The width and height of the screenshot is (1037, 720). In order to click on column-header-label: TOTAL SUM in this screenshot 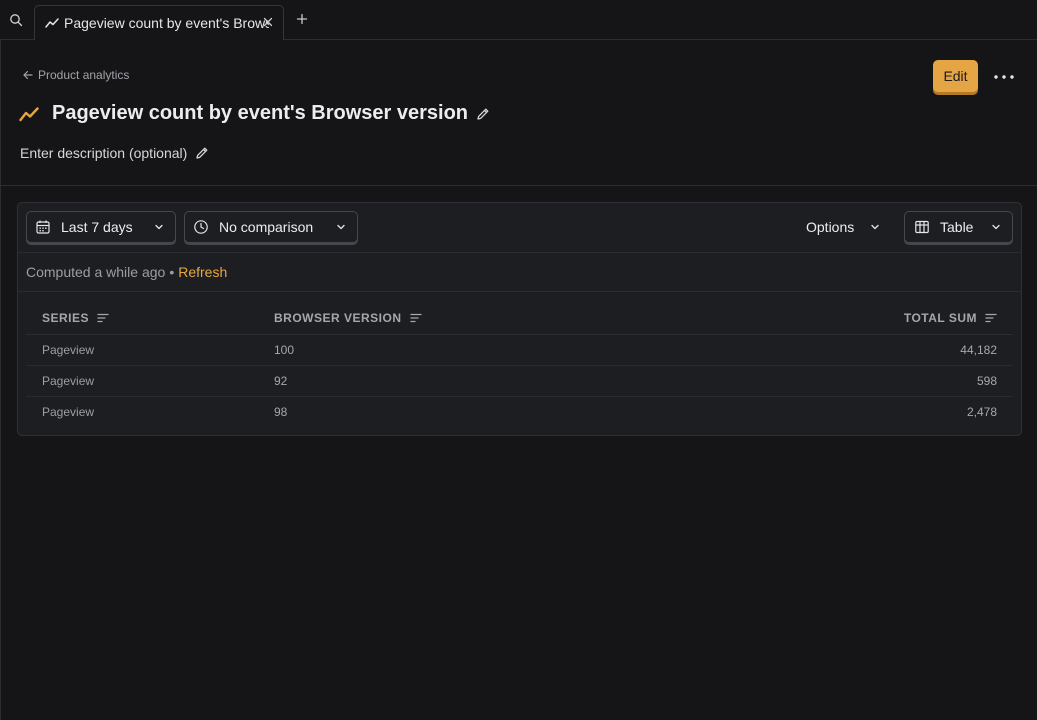, I will do `click(940, 317)`.